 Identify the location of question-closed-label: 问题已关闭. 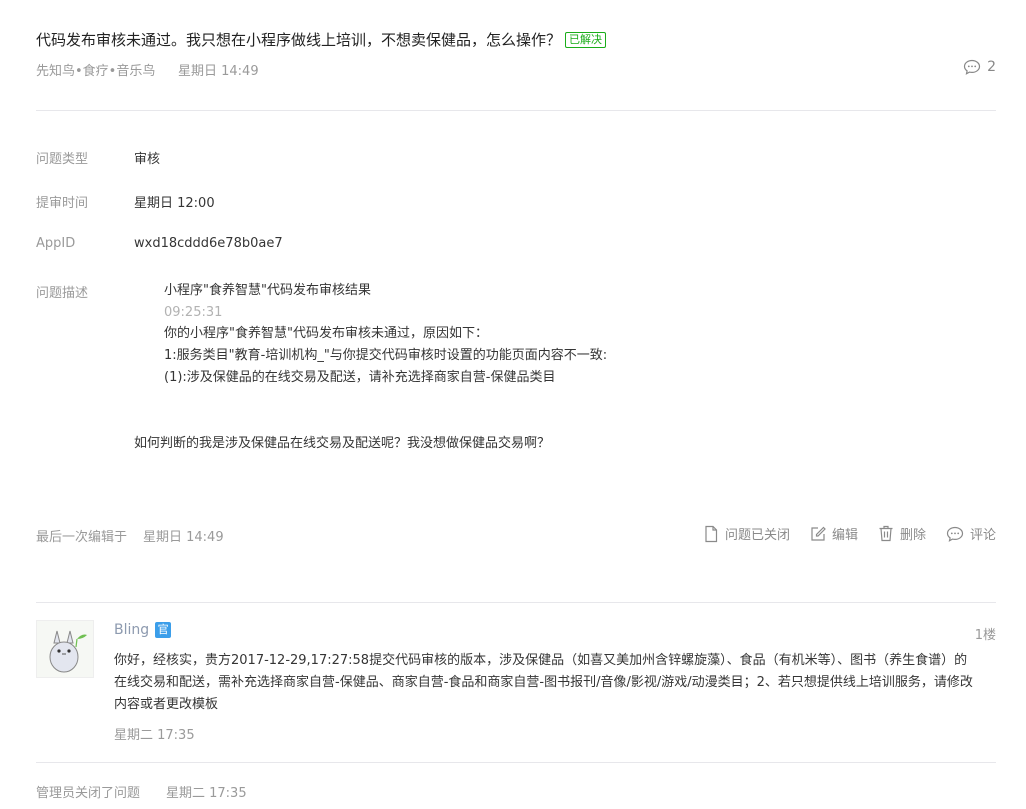
(757, 535).